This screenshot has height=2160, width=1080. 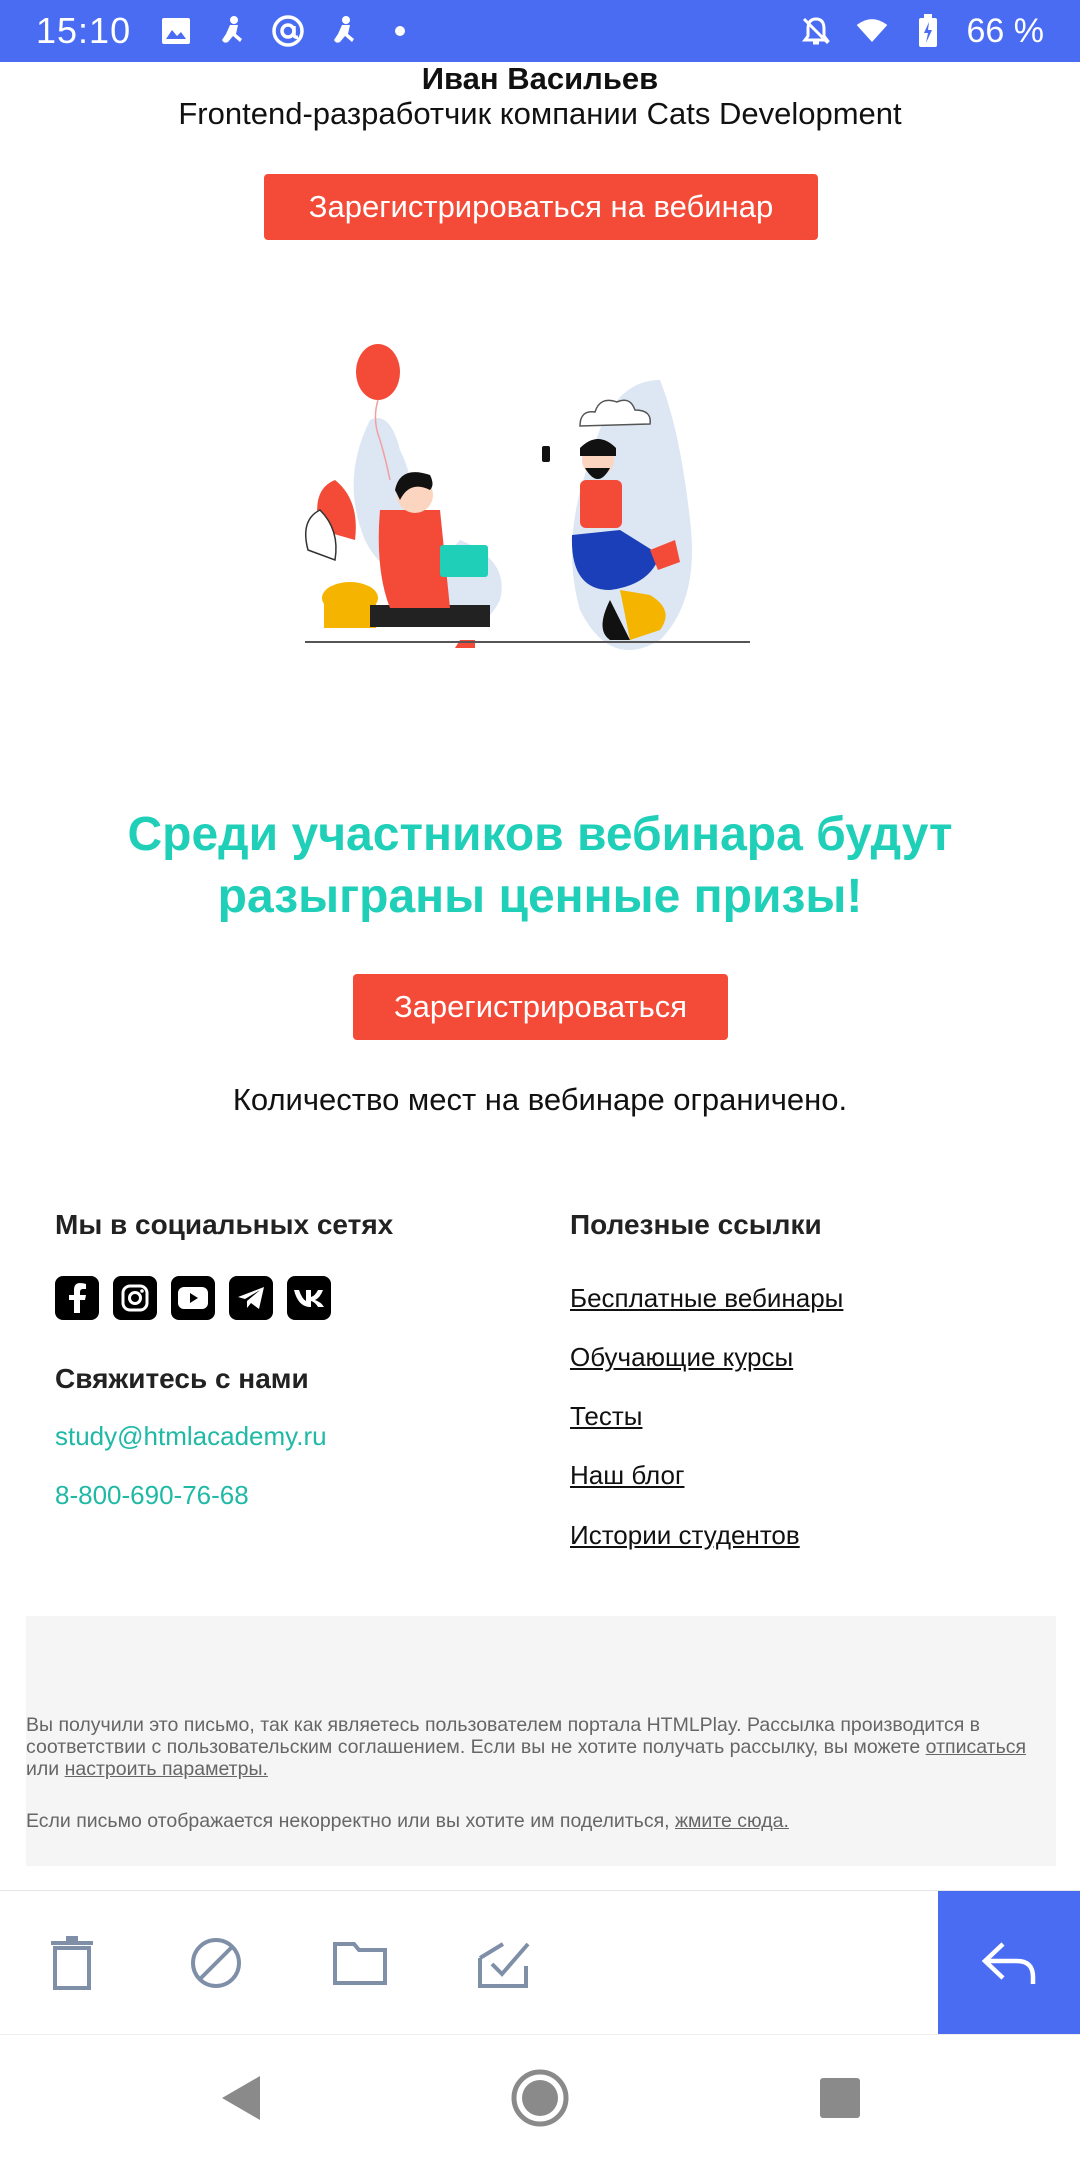 What do you see at coordinates (43, 1769) in the screenshot?
I see `footer-or-text: или` at bounding box center [43, 1769].